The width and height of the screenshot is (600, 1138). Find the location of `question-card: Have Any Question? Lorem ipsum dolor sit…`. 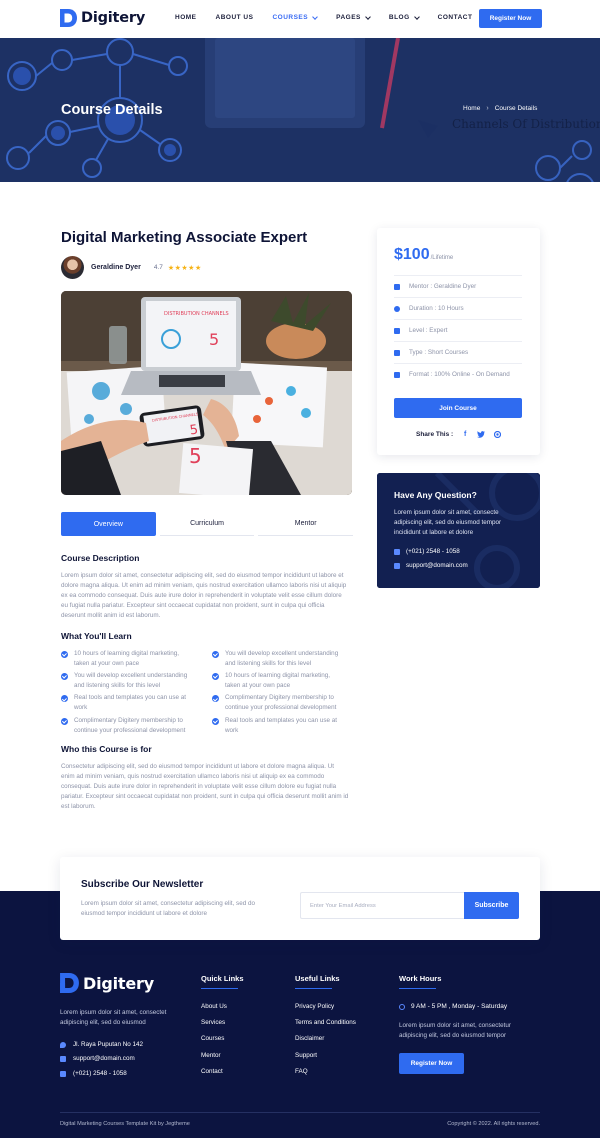

question-card: Have Any Question? Lorem ipsum dolor sit… is located at coordinates (458, 530).